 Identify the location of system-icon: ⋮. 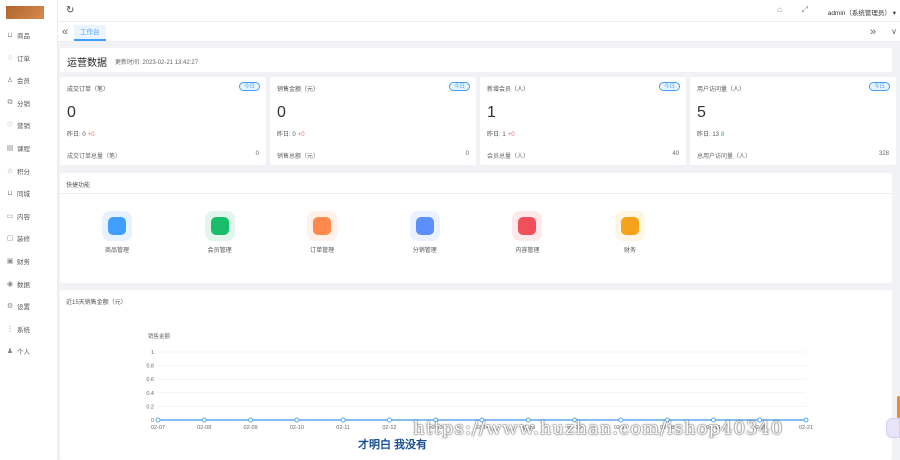
(10, 329).